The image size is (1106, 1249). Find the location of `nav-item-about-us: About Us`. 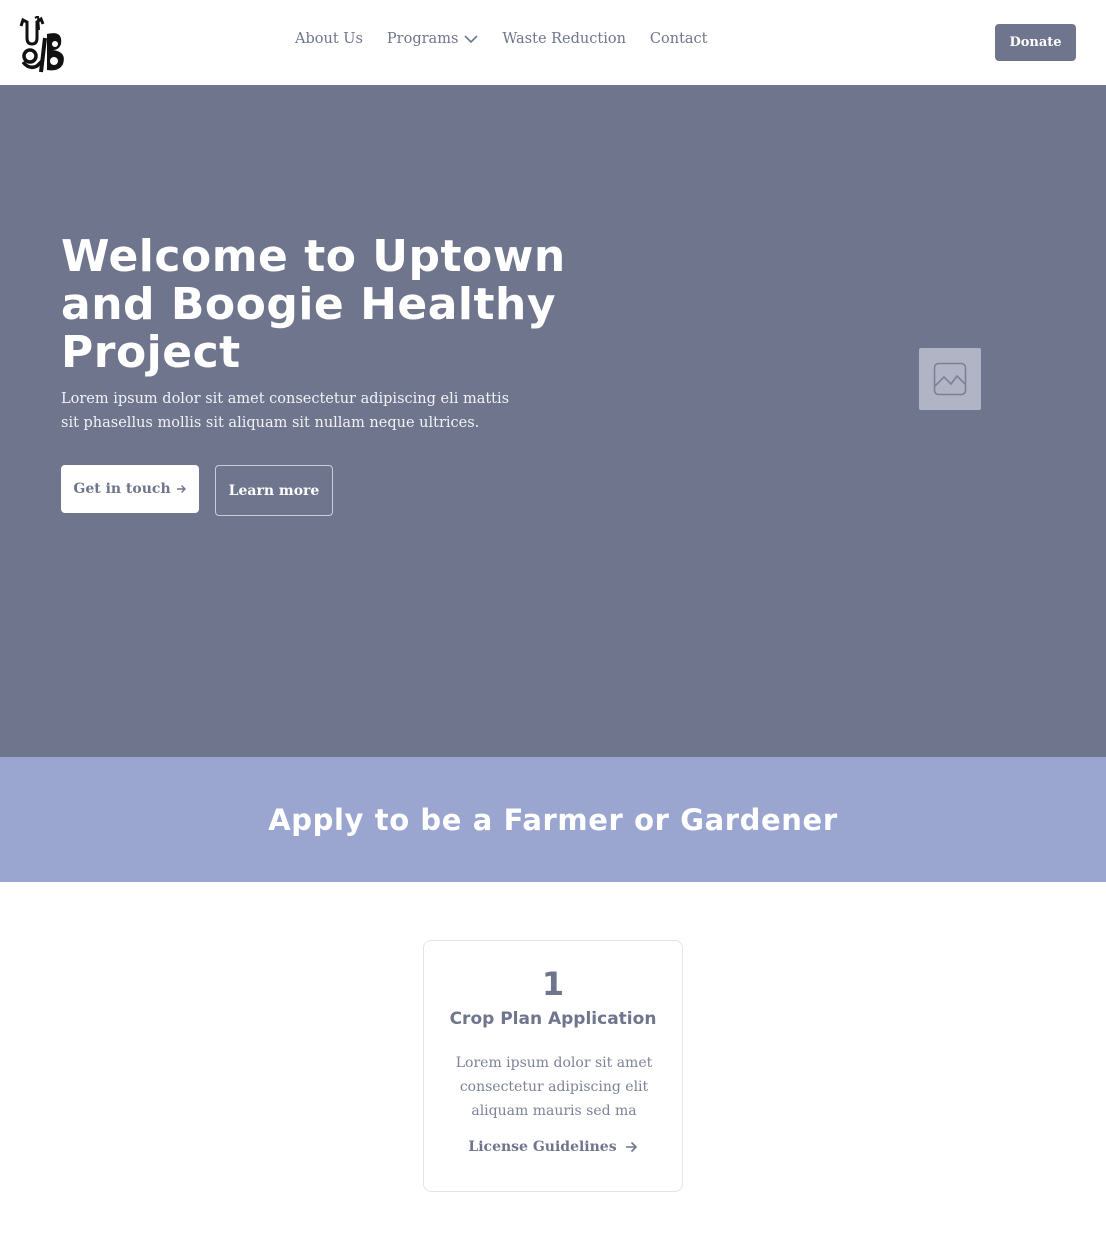

nav-item-about-us: About Us is located at coordinates (329, 39).